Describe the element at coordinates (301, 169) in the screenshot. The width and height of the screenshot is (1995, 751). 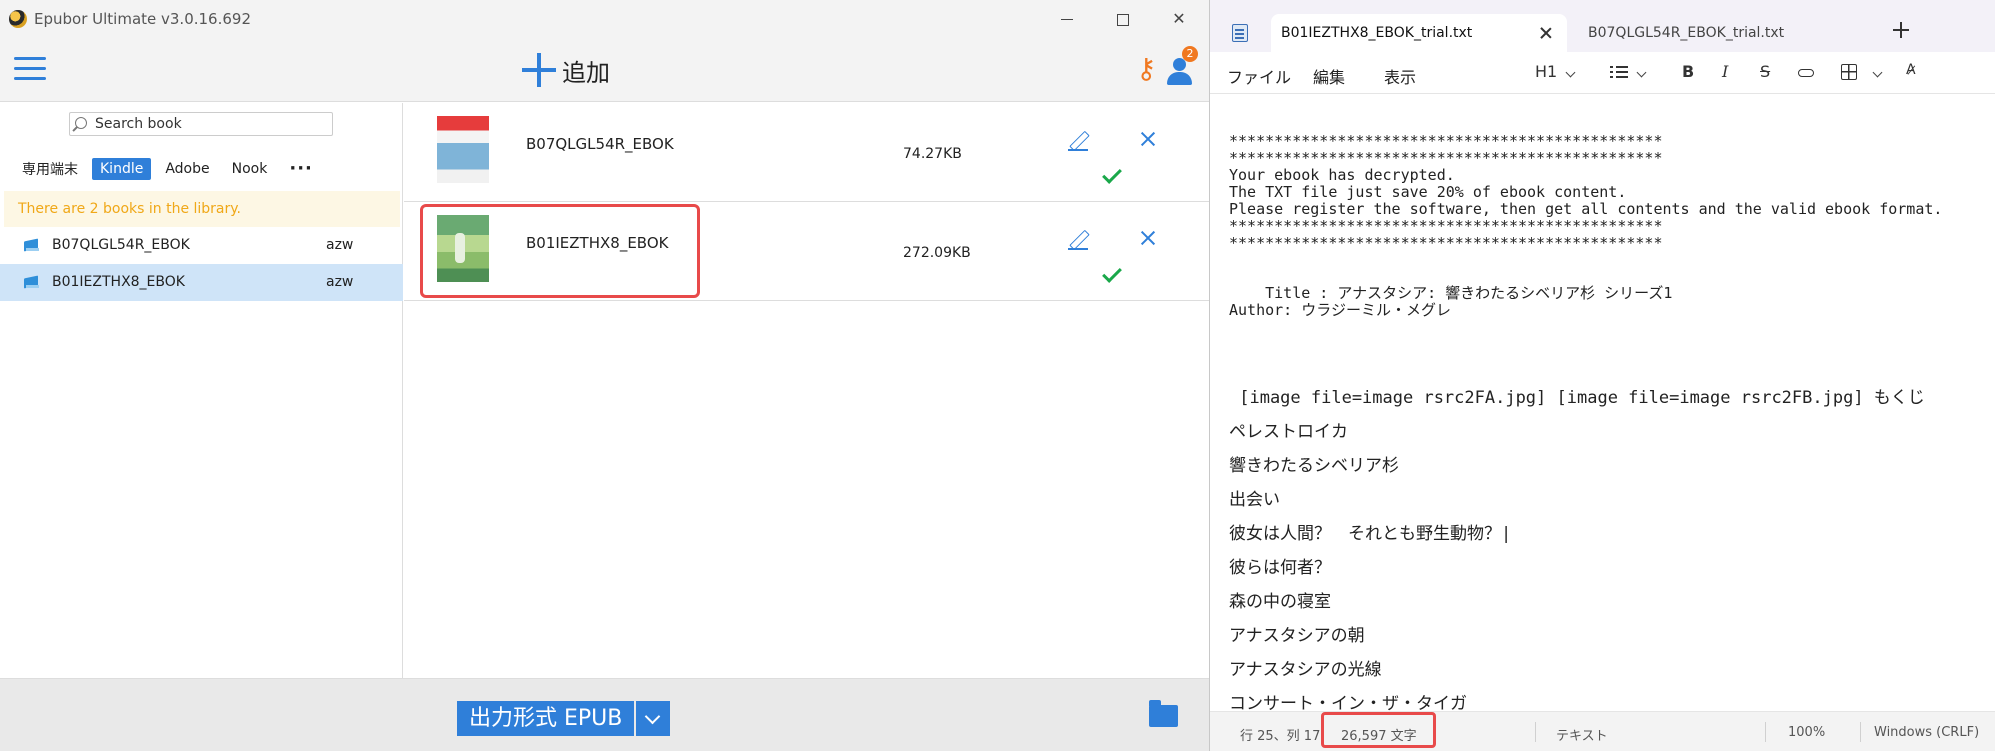
I see `more-tabs-icon: ···` at that location.